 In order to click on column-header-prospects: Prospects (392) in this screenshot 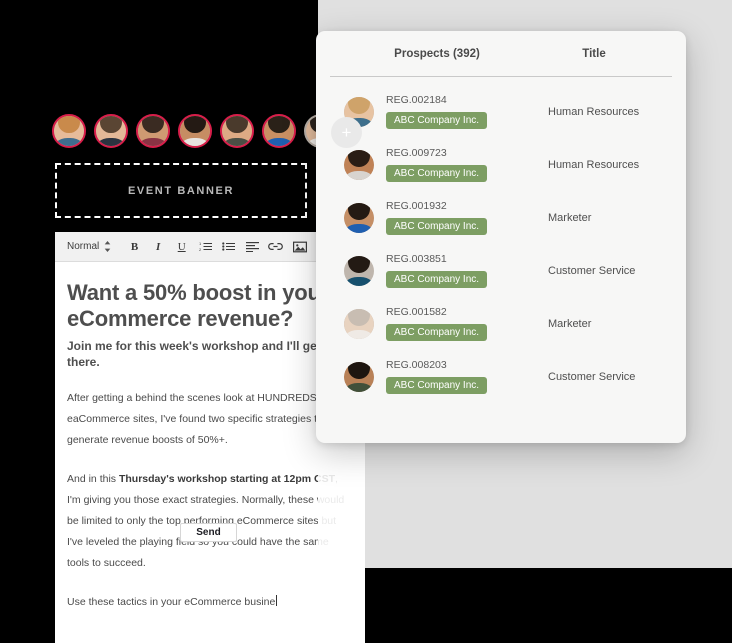, I will do `click(437, 53)`.